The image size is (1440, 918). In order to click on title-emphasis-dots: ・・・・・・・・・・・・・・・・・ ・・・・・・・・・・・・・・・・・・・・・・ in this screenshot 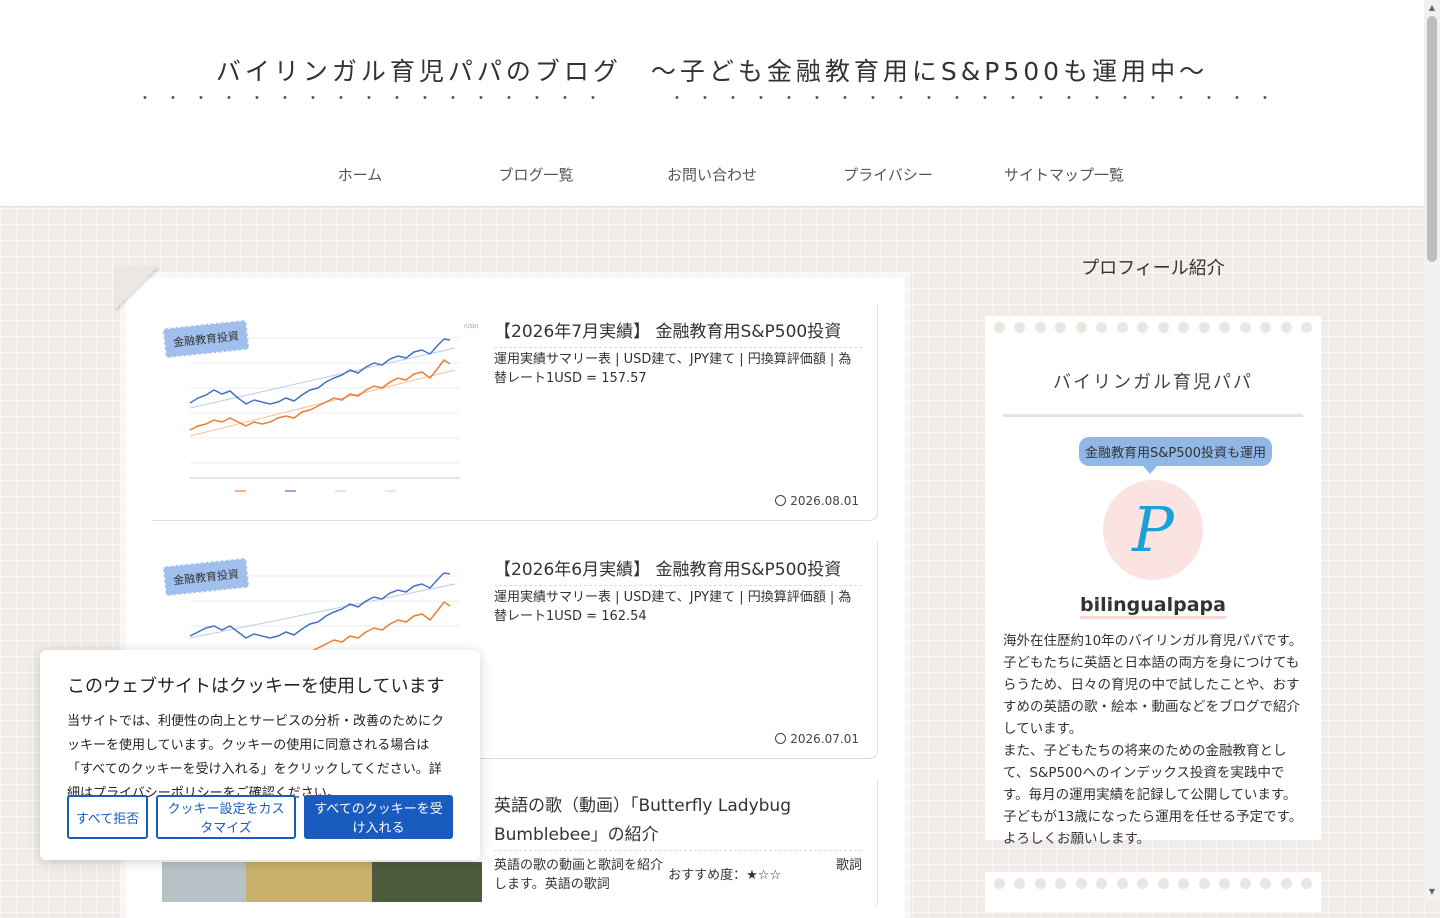, I will do `click(712, 99)`.